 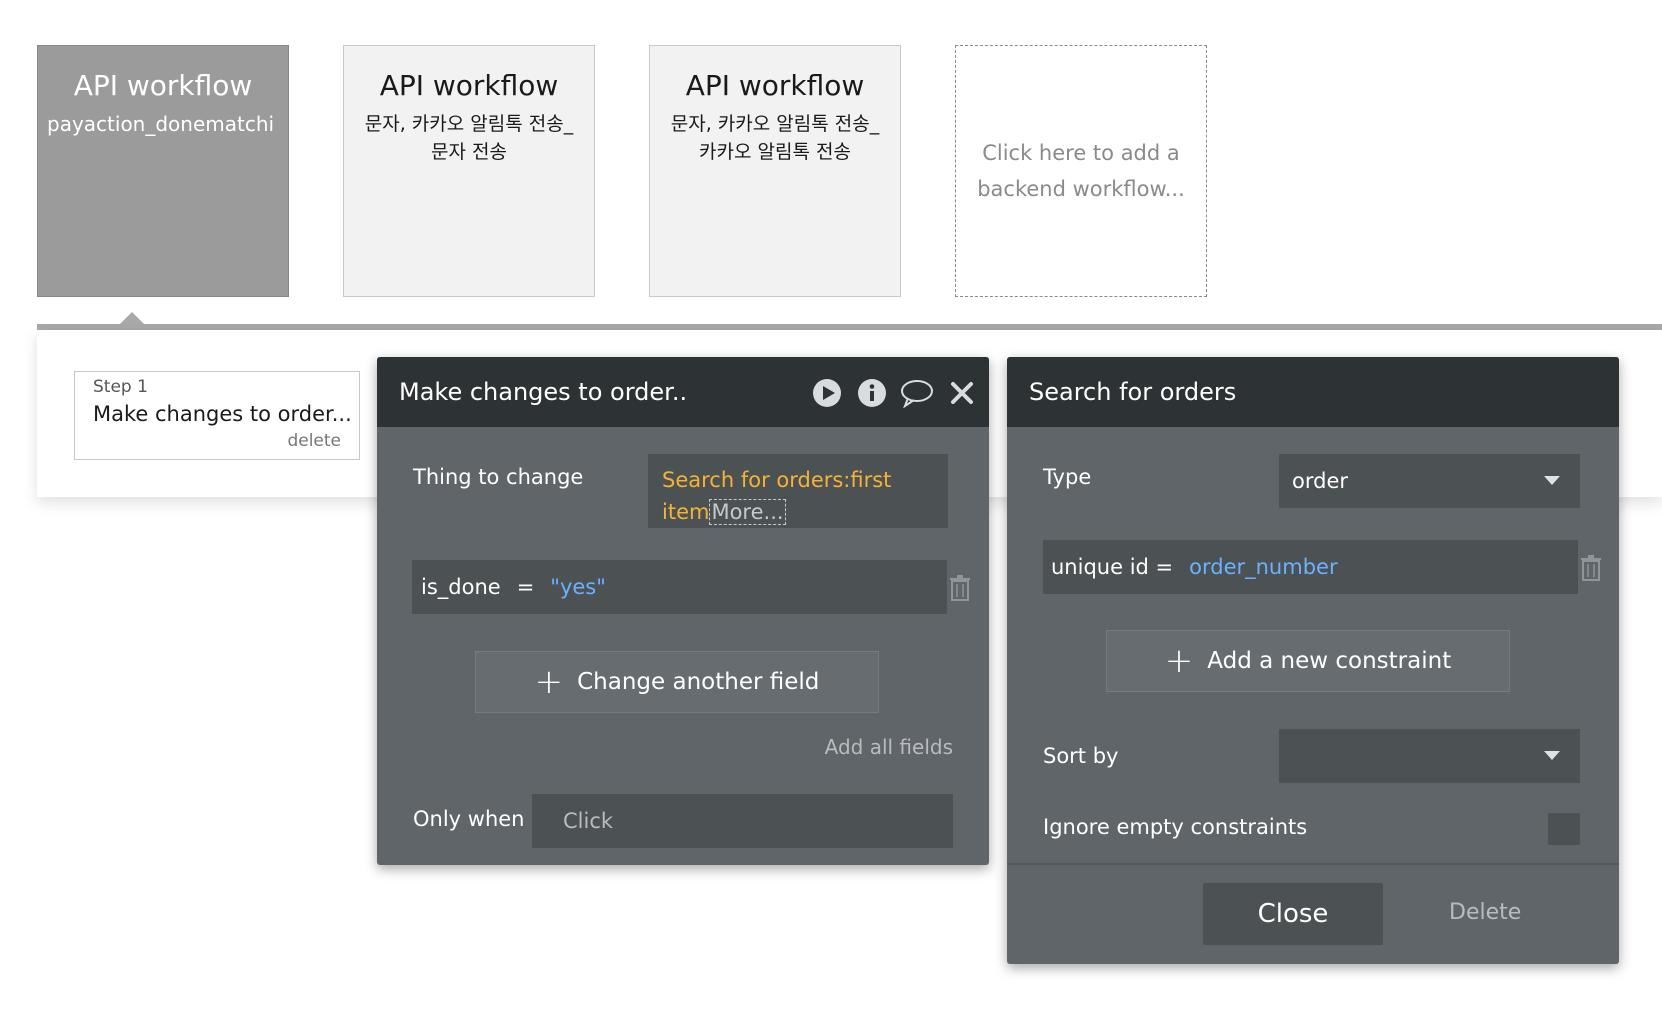 I want to click on workflow-subtitle: 문자, 카카오 알림톡 전송_ 카카오 알림톡 전송, so click(x=775, y=138).